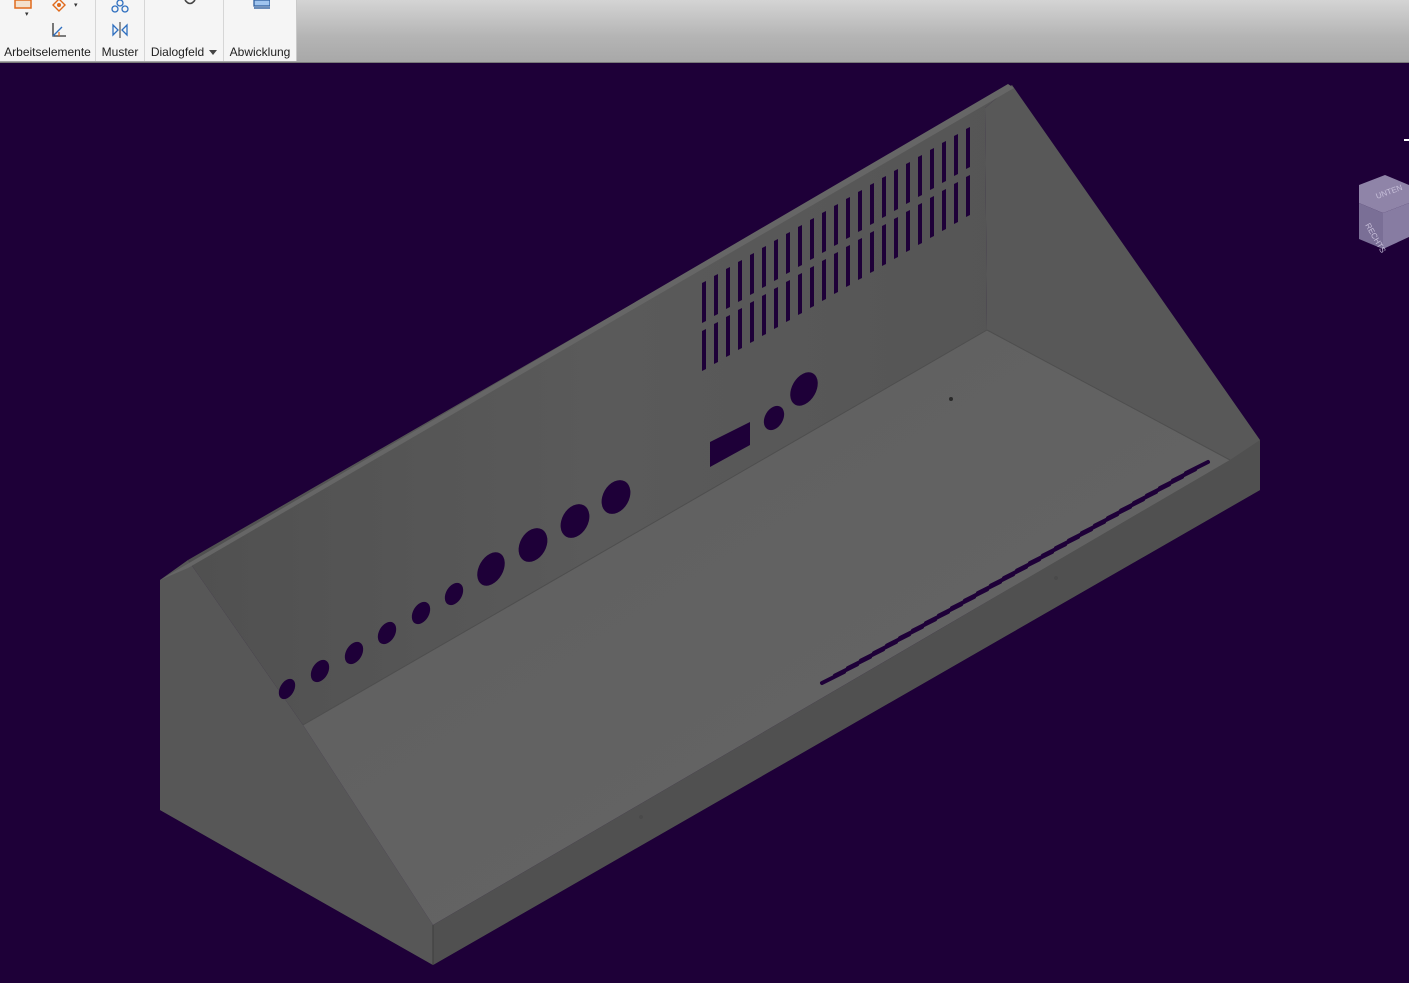 Image resolution: width=1409 pixels, height=983 pixels. I want to click on panel-abwicklung: Abwicklung, so click(260, 30).